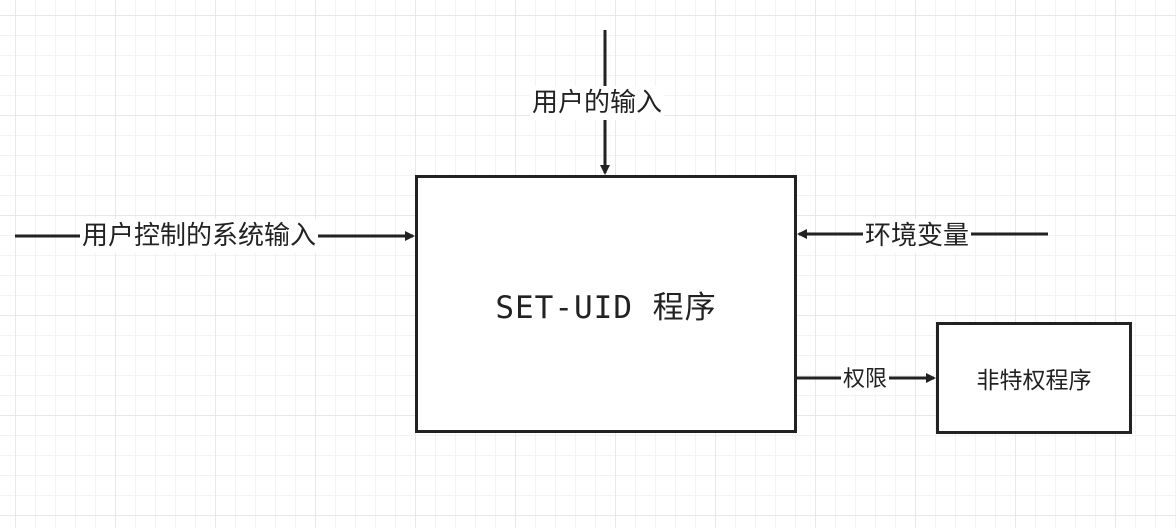 Image resolution: width=1176 pixels, height=528 pixels. What do you see at coordinates (917, 236) in the screenshot?
I see `environment-variables-label: 环境变量` at bounding box center [917, 236].